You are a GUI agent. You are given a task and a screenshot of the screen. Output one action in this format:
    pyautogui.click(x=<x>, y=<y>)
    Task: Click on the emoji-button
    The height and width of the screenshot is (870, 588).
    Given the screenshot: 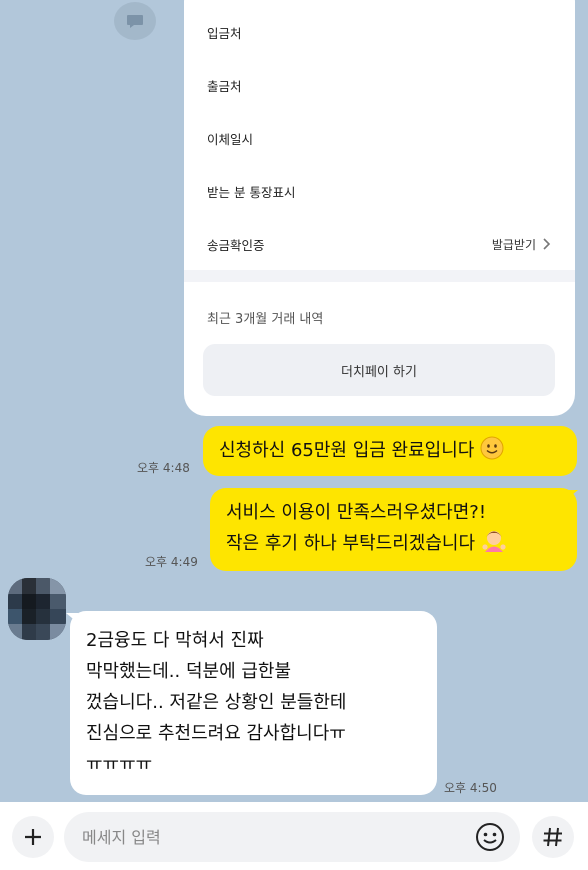 What is the action you would take?
    pyautogui.click(x=490, y=837)
    